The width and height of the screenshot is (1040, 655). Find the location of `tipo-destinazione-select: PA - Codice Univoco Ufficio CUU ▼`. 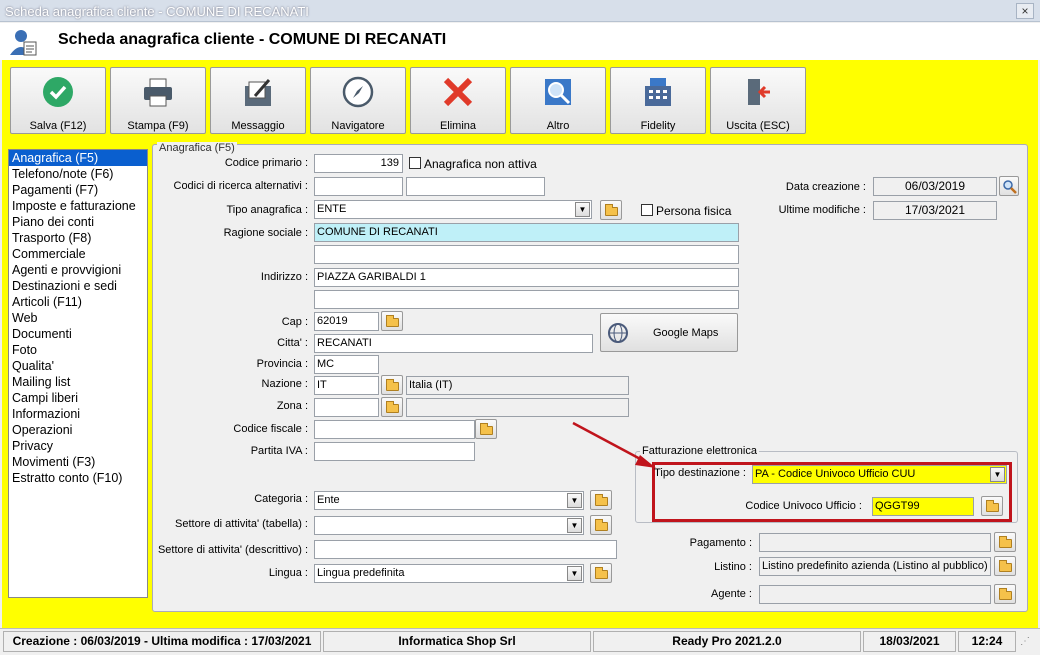

tipo-destinazione-select: PA - Codice Univoco Ufficio CUU ▼ is located at coordinates (879, 474).